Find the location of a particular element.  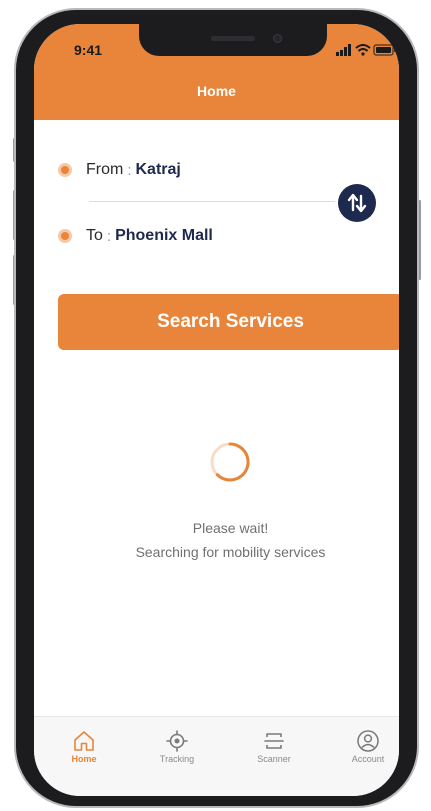

speaker-grille is located at coordinates (233, 38).